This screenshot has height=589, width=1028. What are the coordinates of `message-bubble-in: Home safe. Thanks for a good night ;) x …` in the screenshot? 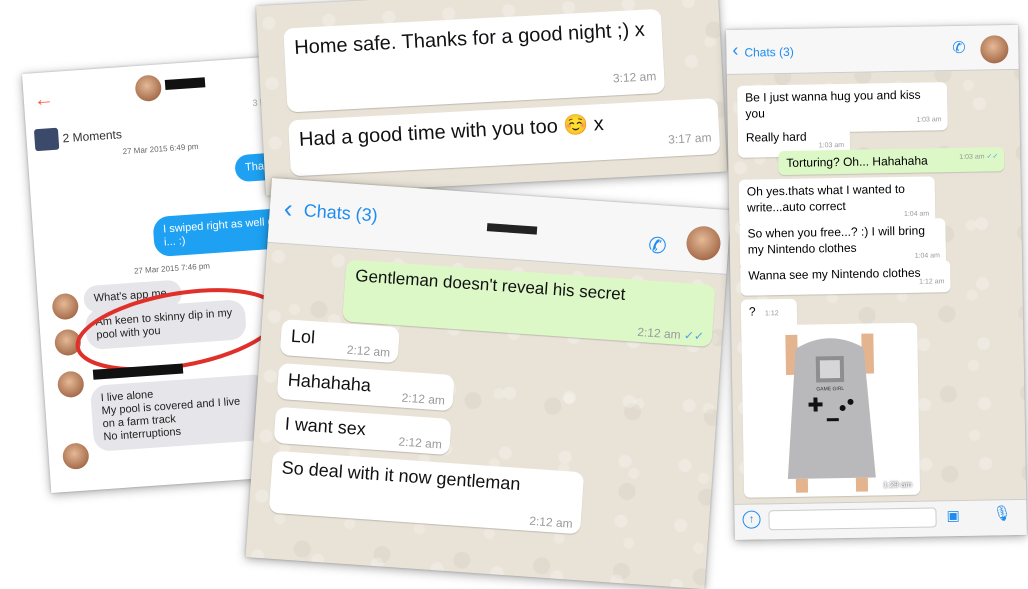 It's located at (474, 60).